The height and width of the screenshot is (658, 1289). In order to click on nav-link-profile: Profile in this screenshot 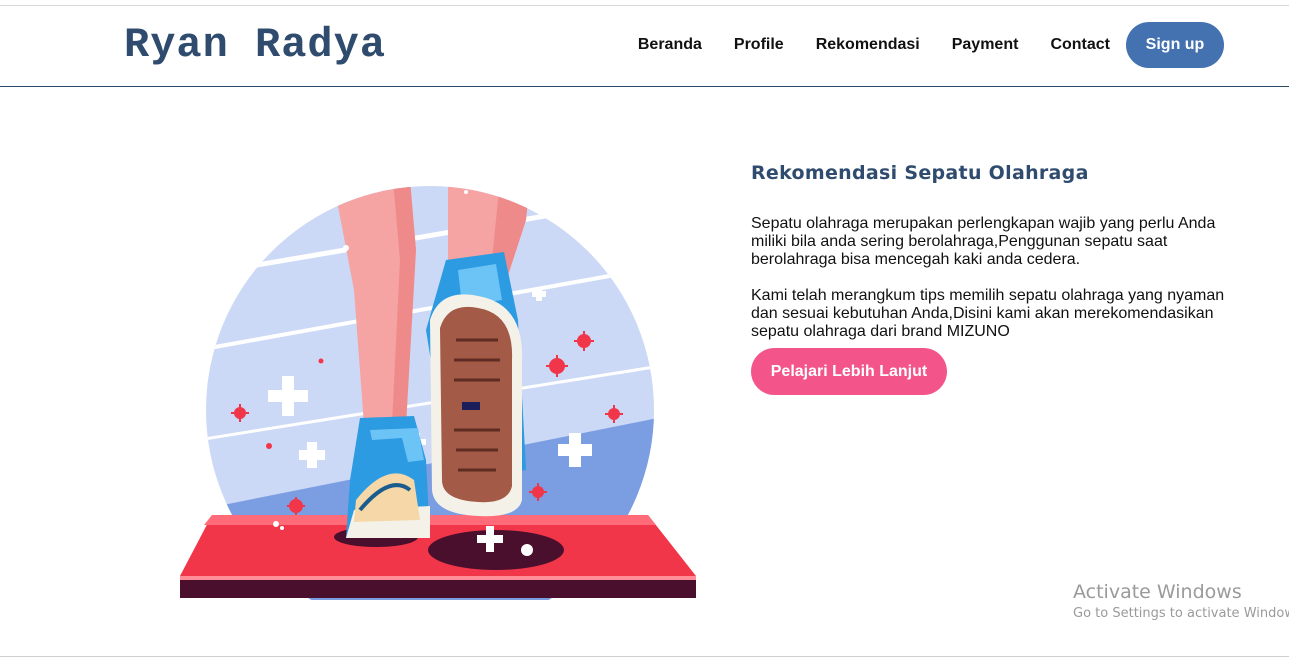, I will do `click(759, 45)`.